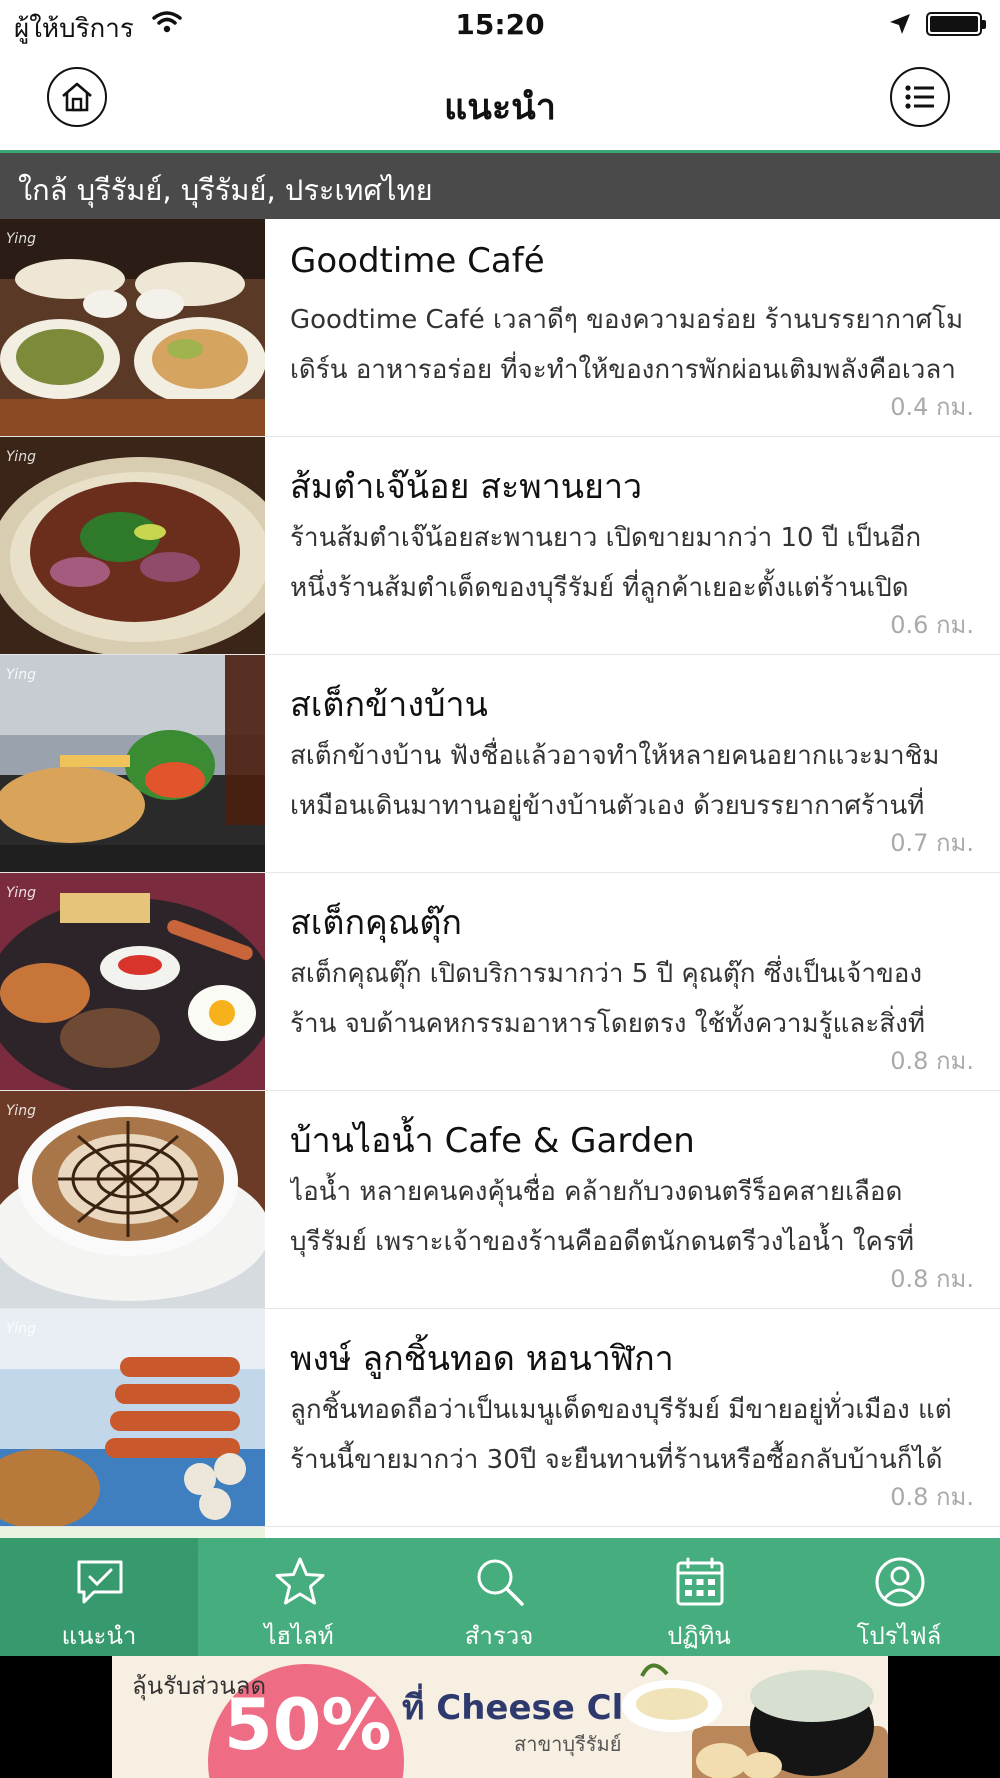 Image resolution: width=1000 pixels, height=1778 pixels. What do you see at coordinates (100, 1582) in the screenshot?
I see `chat-check-icon` at bounding box center [100, 1582].